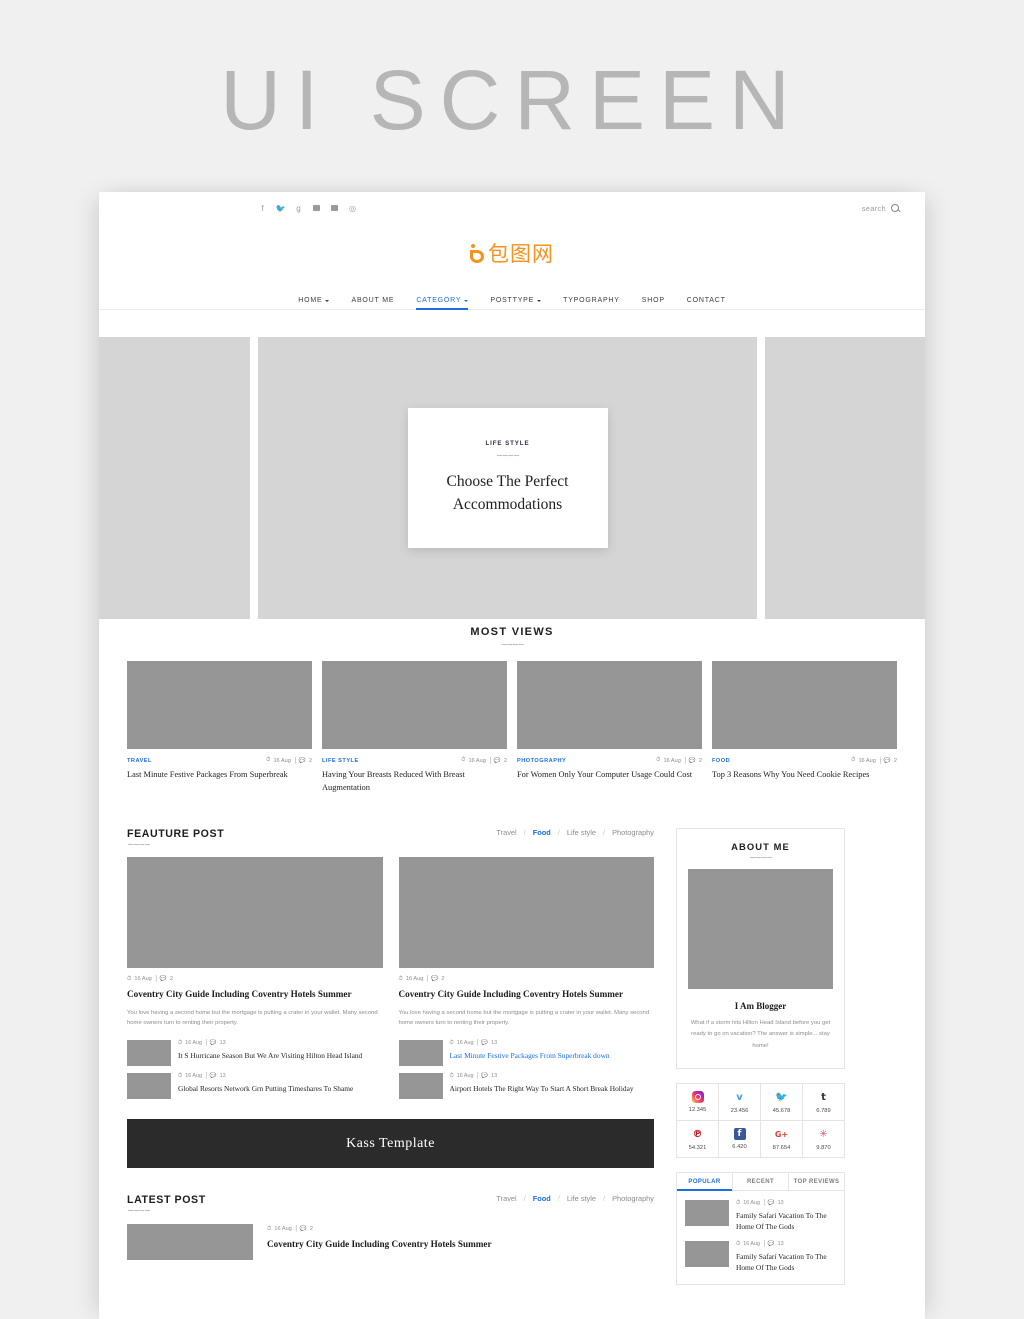  What do you see at coordinates (316, 208) in the screenshot?
I see `flickr-icon` at bounding box center [316, 208].